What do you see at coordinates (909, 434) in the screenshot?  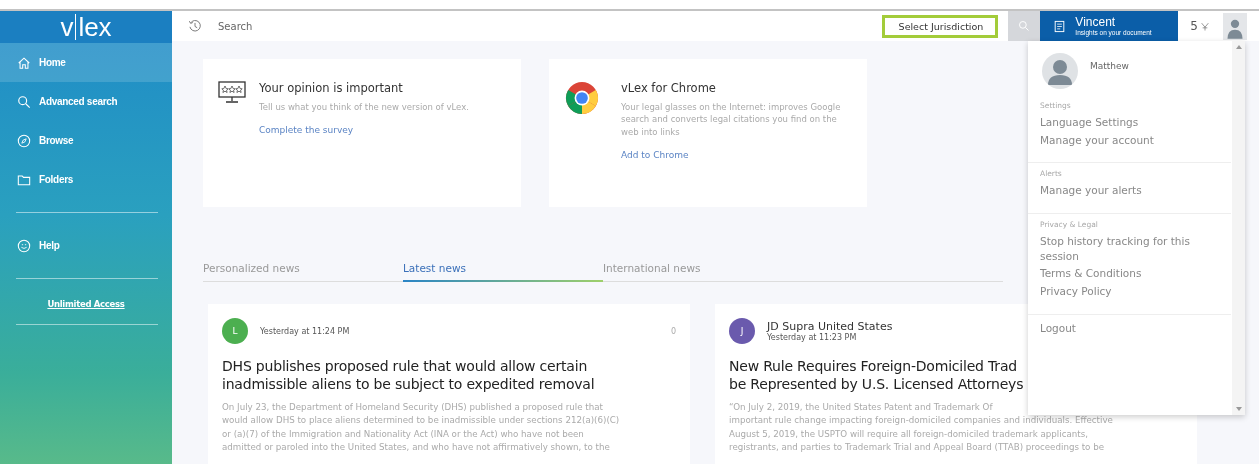 I see `news-text-line: August 5, 2019, the USPTO will require all foreign-domiciled trademark applicants,` at bounding box center [909, 434].